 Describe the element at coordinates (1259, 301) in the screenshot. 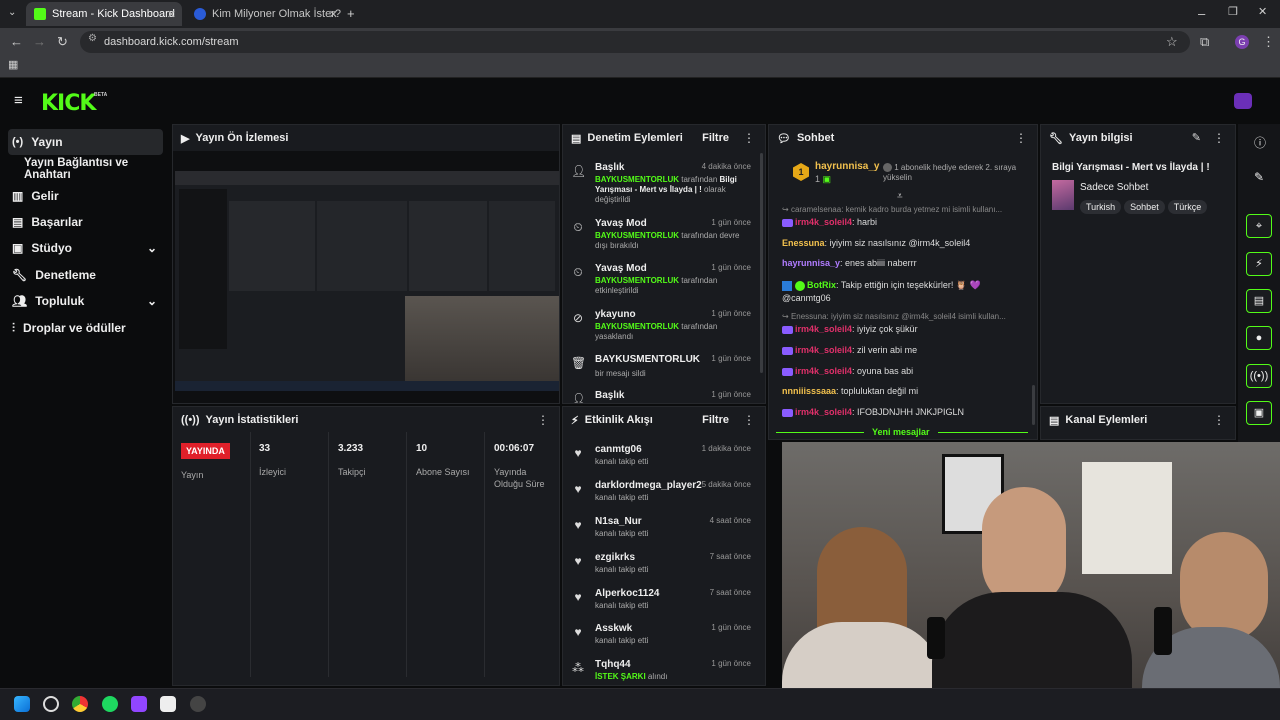

I see `notes-button: ▤` at that location.